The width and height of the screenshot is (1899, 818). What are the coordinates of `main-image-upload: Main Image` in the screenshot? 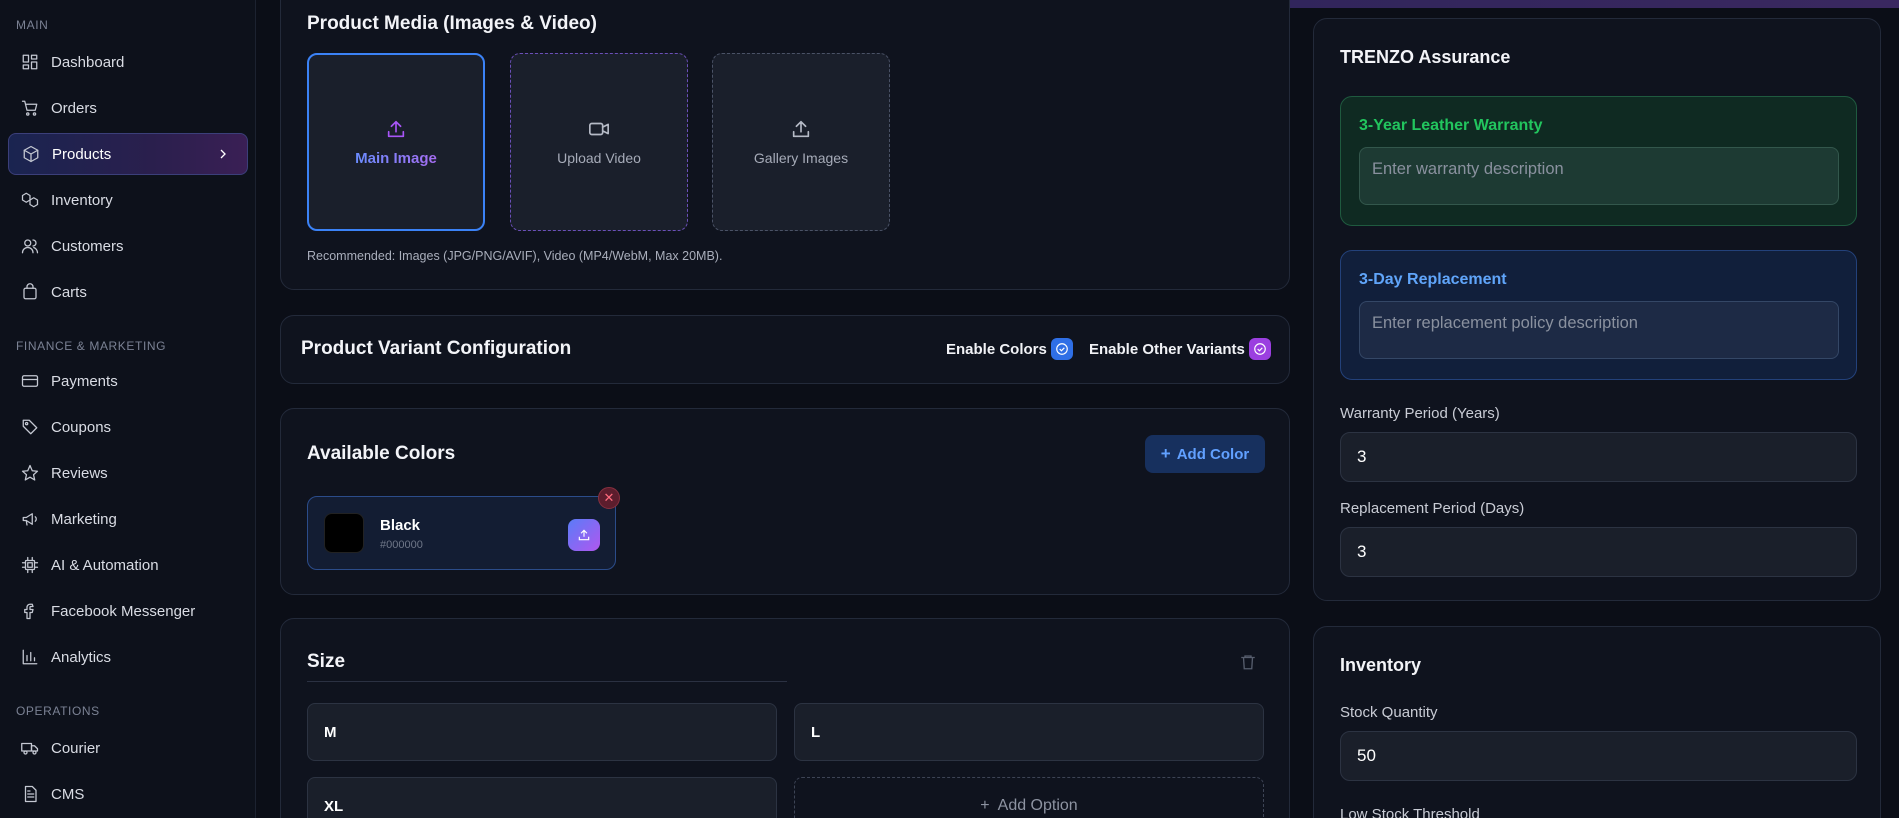 It's located at (396, 142).